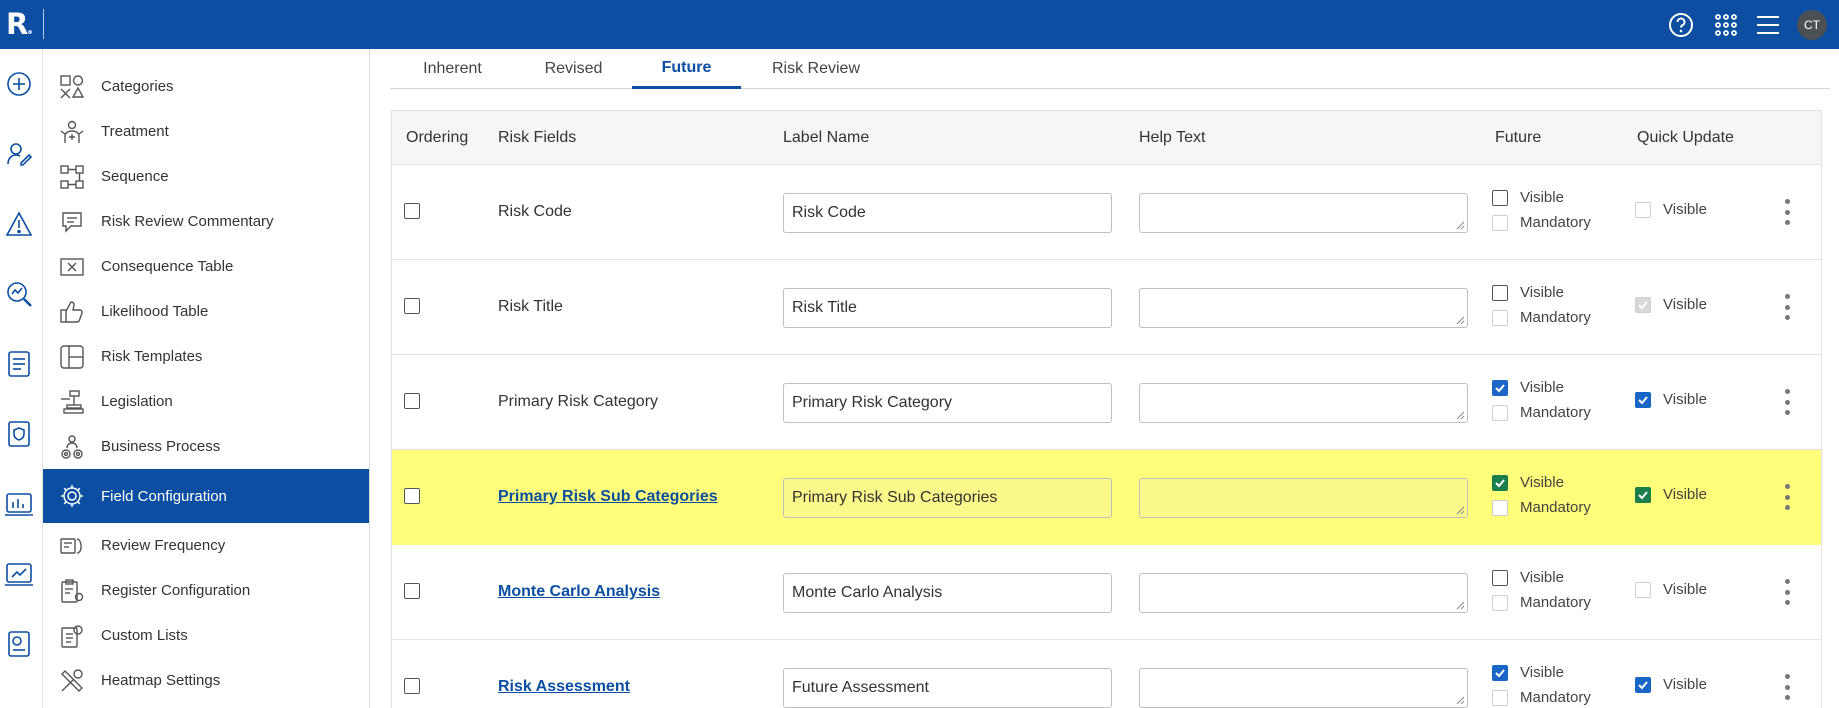  What do you see at coordinates (135, 131) in the screenshot?
I see `sidebar-item-label: Treatment` at bounding box center [135, 131].